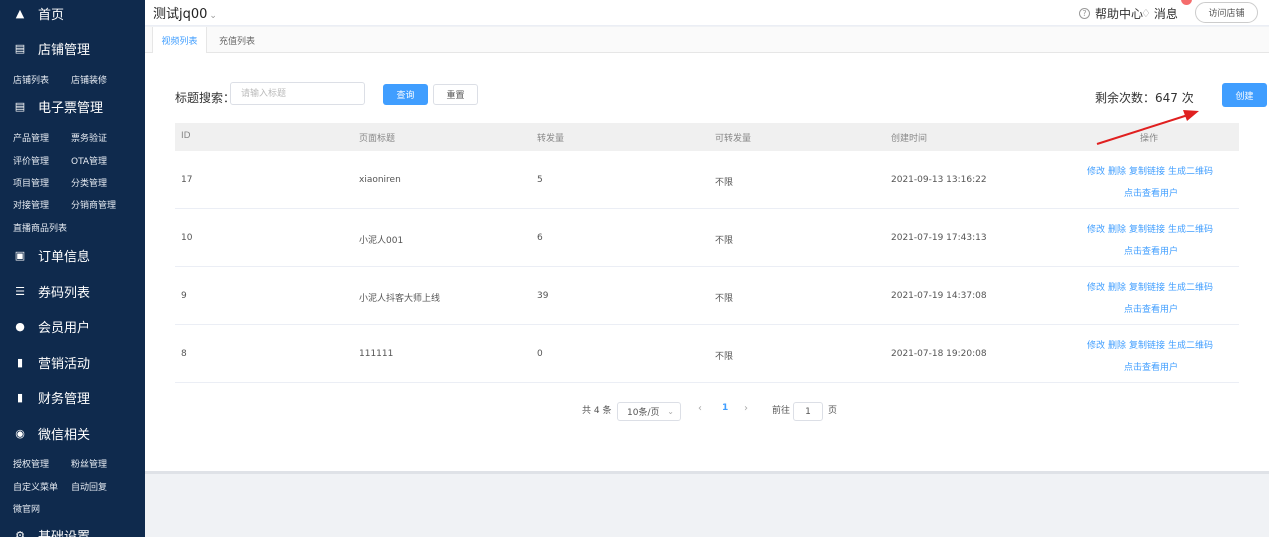  I want to click on nav-home-label: 首页, so click(51, 15).